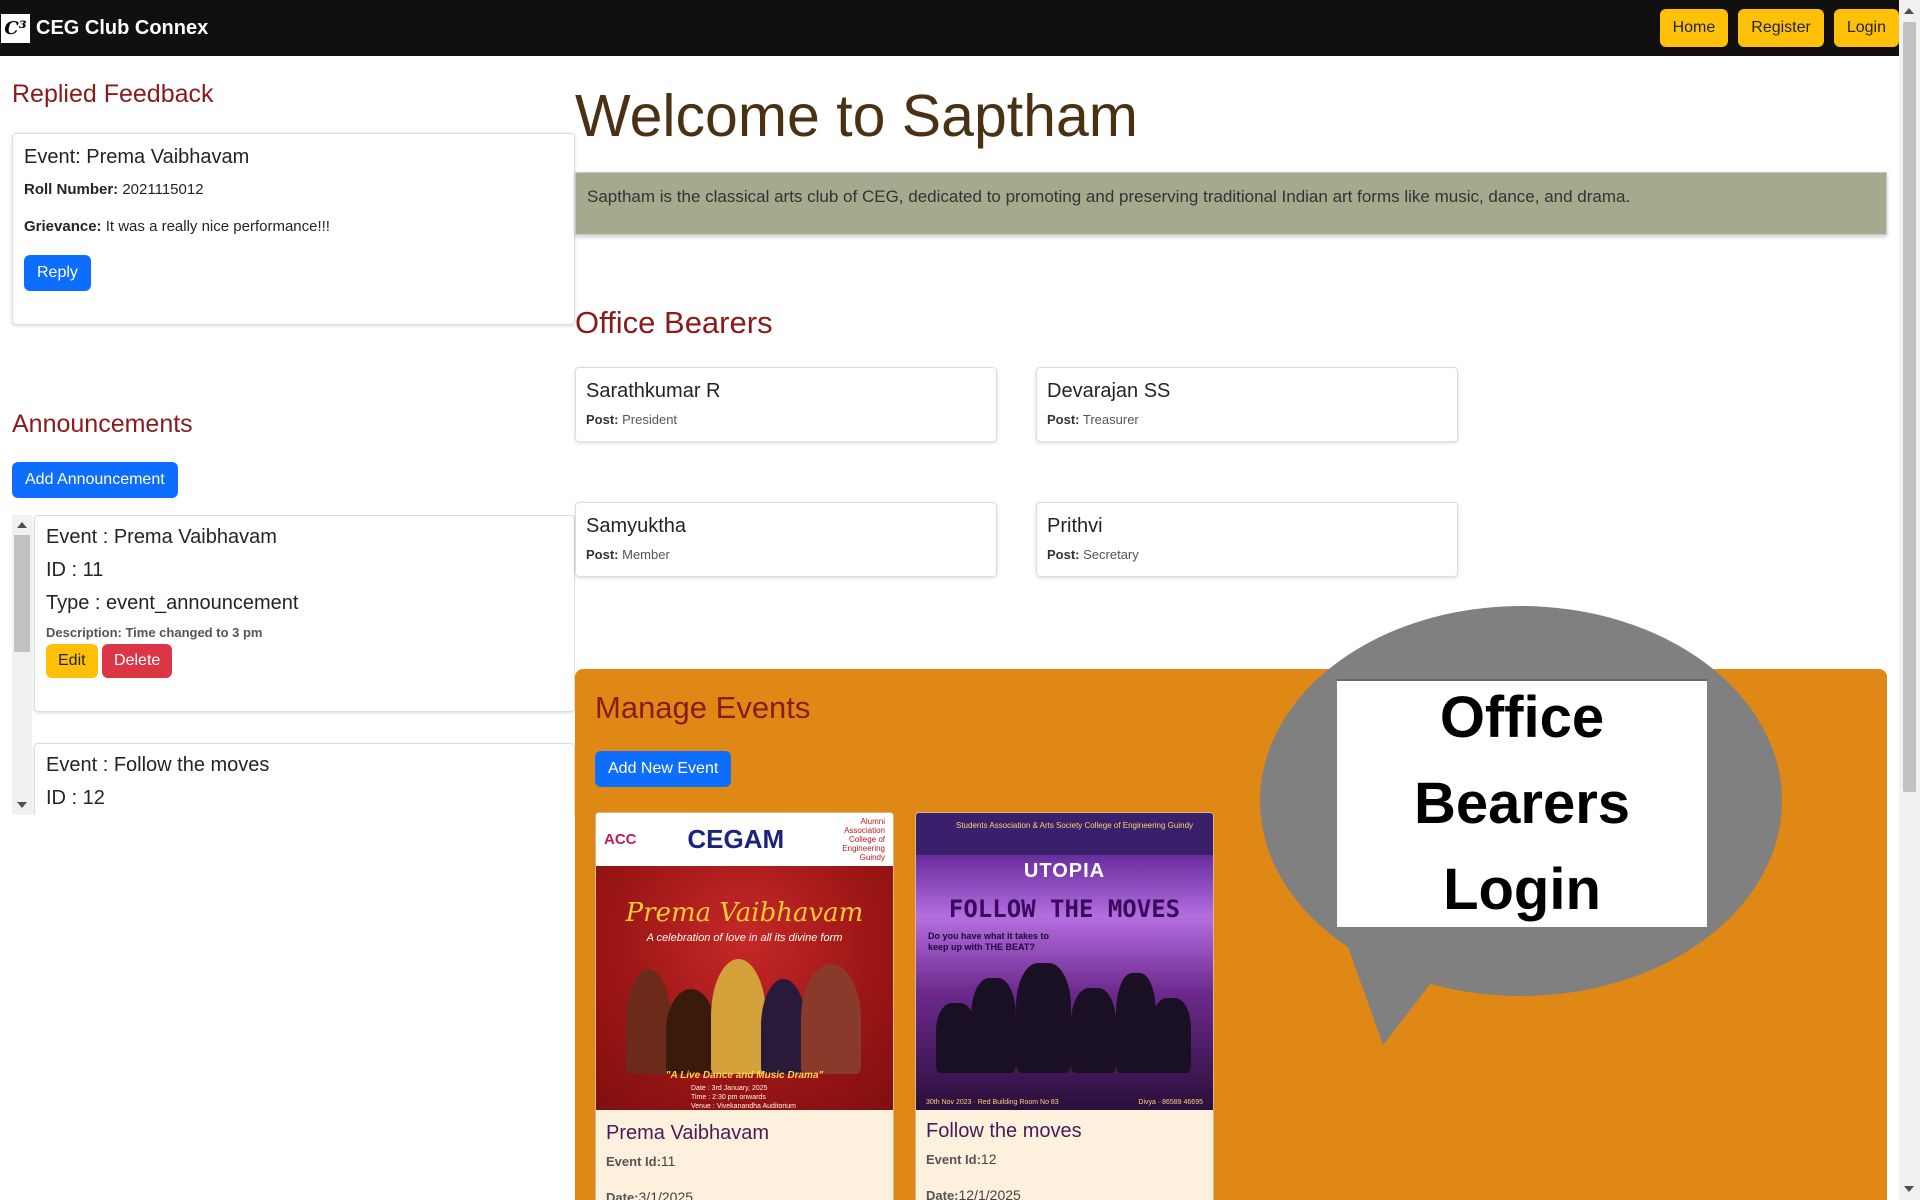 This screenshot has width=1920, height=1200. I want to click on poster-performers, so click(746, 1014).